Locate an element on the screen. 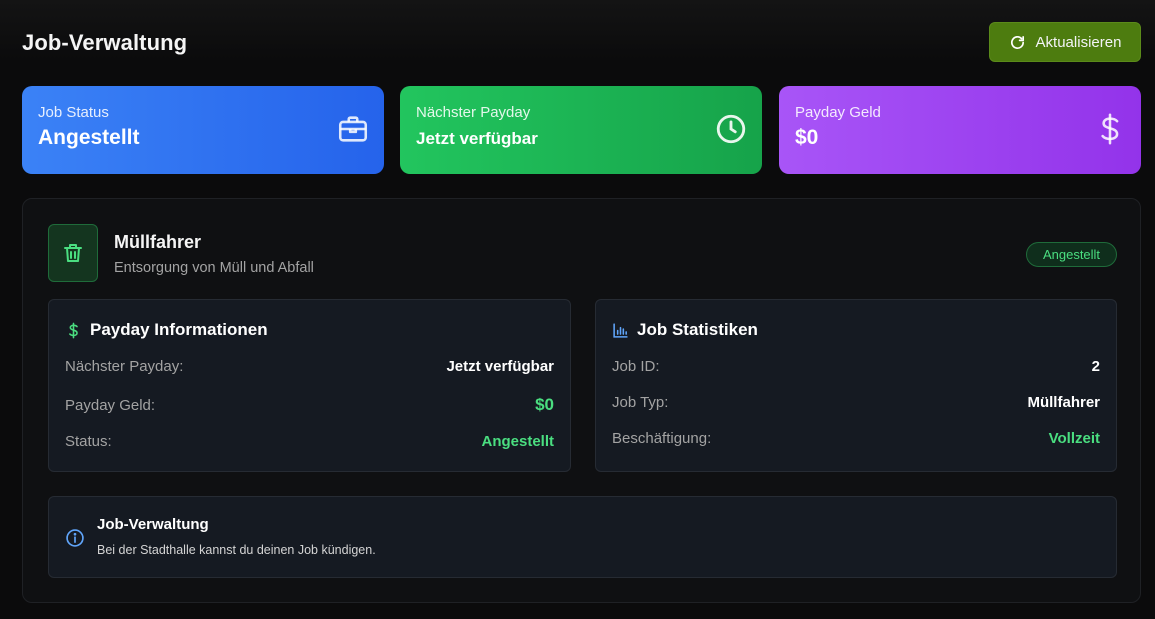 The image size is (1155, 619). row-value: Jetzt verfügbar is located at coordinates (500, 366).